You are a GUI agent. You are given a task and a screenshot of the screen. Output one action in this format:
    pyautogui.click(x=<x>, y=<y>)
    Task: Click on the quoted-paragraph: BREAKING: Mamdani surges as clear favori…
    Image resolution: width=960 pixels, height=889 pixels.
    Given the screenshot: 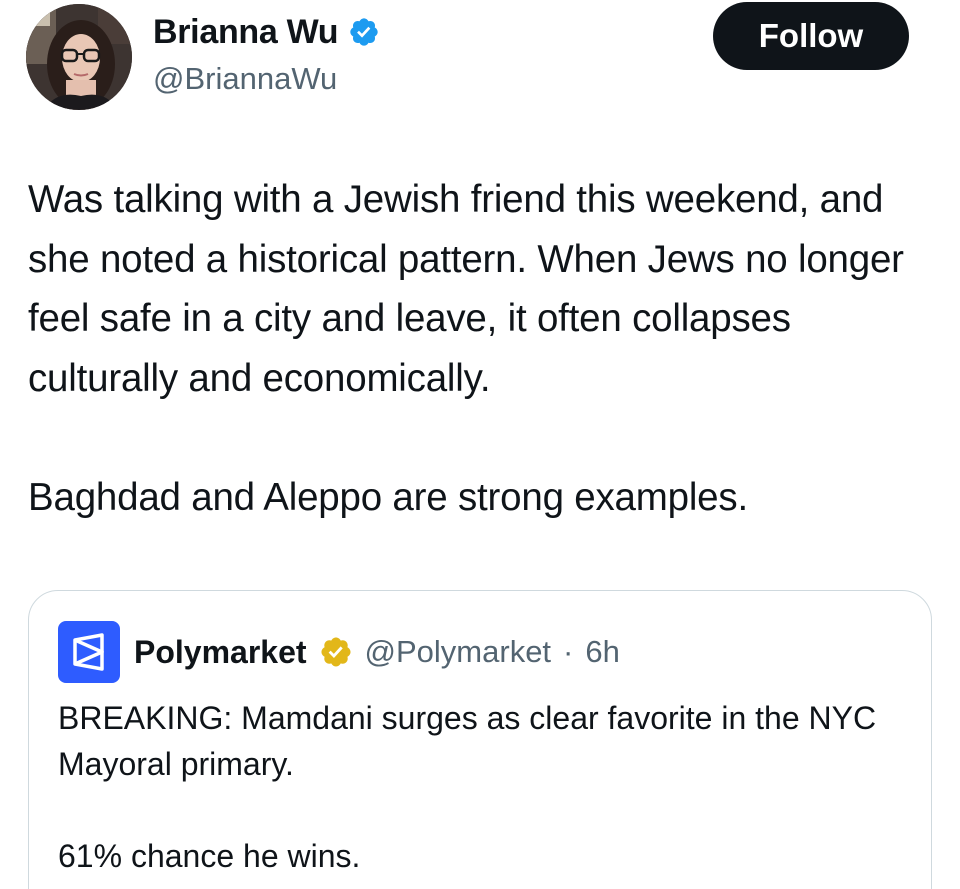 What is the action you would take?
    pyautogui.click(x=467, y=741)
    